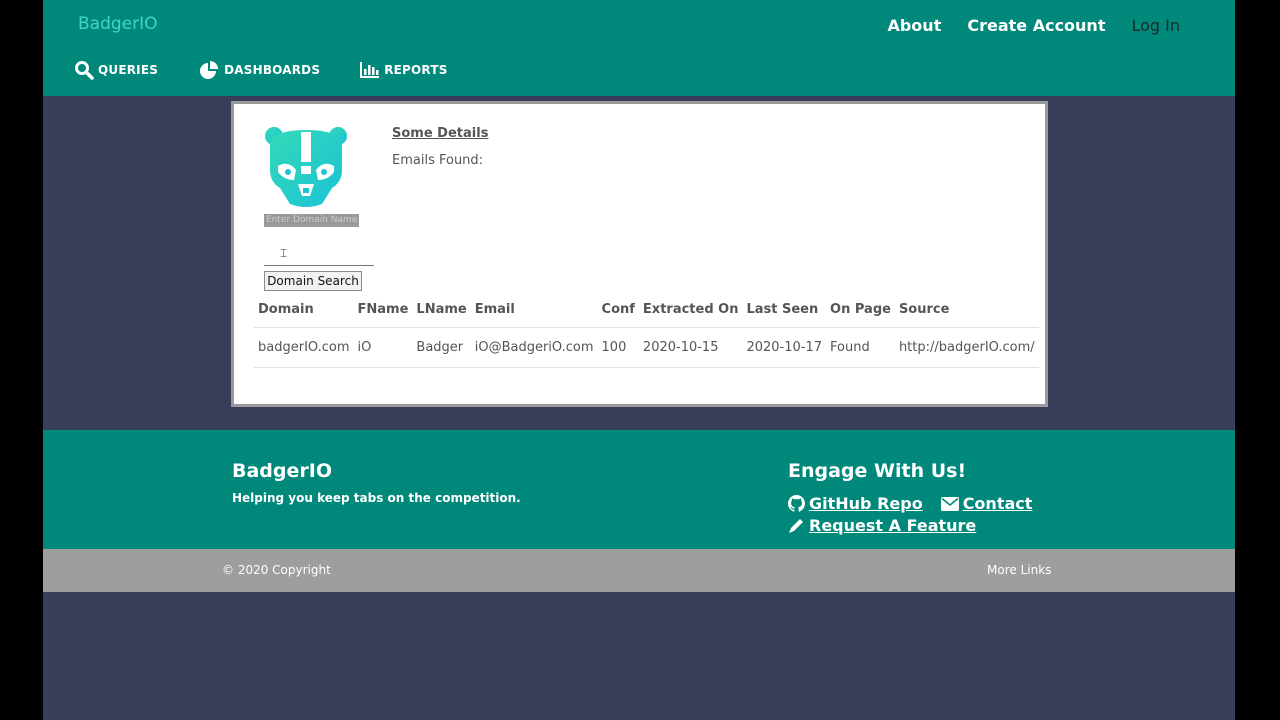 This screenshot has width=1280, height=720. What do you see at coordinates (796, 526) in the screenshot?
I see `pencil-icon` at bounding box center [796, 526].